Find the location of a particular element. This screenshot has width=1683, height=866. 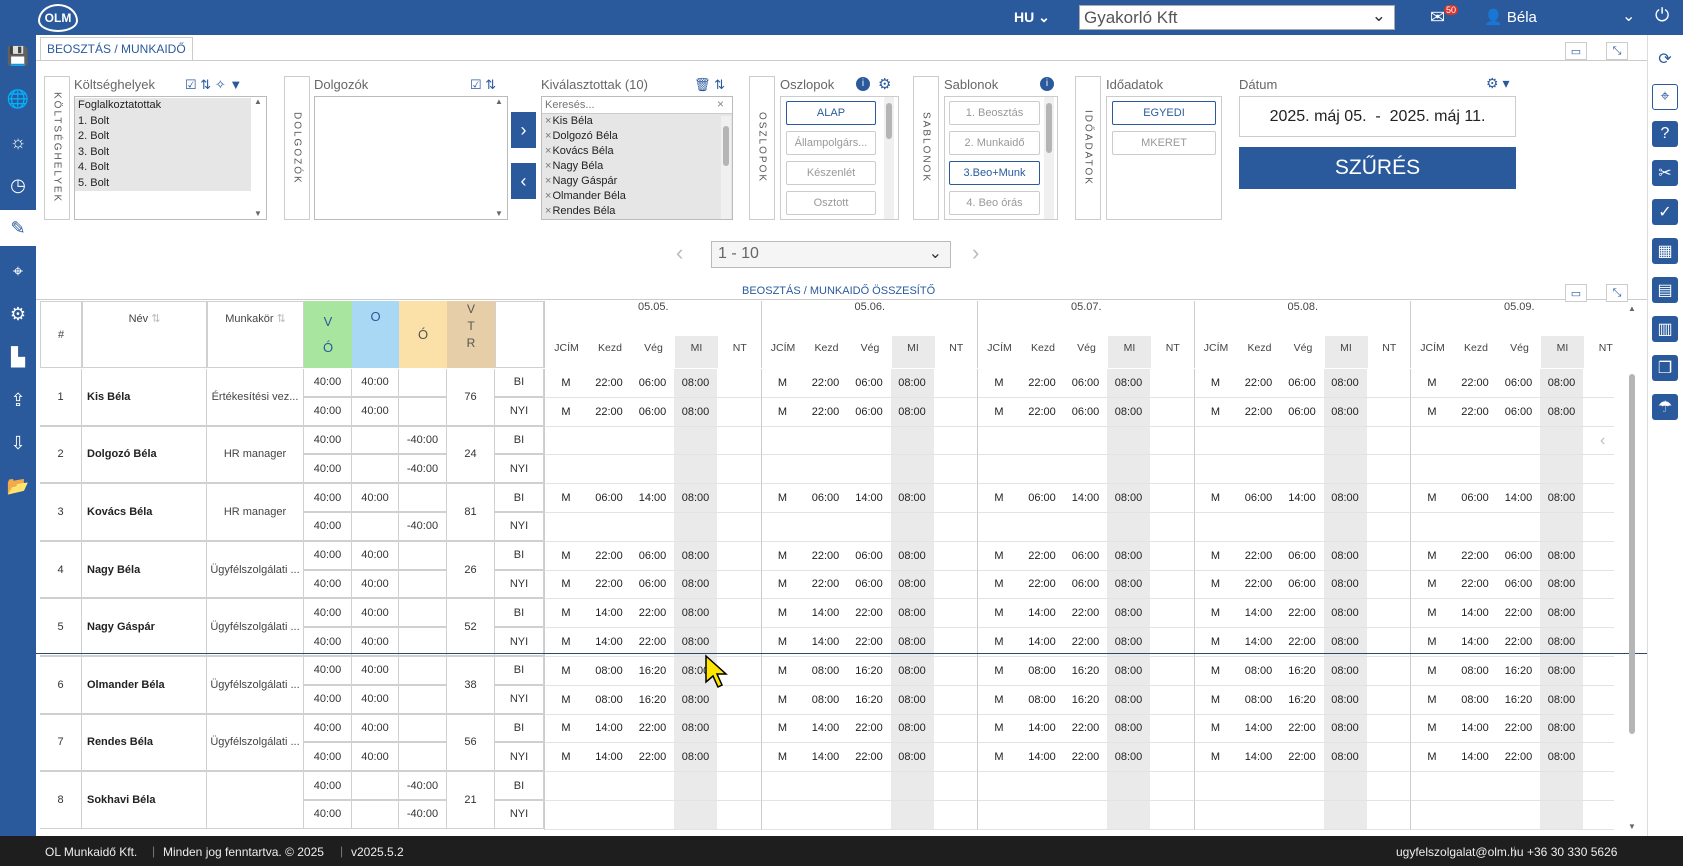

columns-alap-button: ALAP is located at coordinates (831, 113).